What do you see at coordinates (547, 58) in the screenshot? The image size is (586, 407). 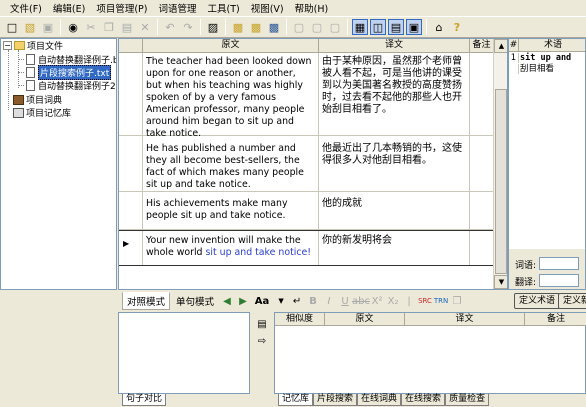 I see `term-row: 1 sit up and` at bounding box center [547, 58].